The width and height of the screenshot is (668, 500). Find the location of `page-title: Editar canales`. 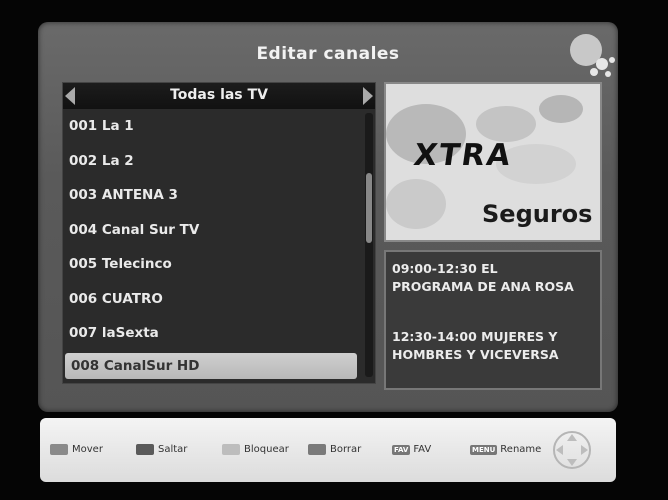

page-title: Editar canales is located at coordinates (328, 54).